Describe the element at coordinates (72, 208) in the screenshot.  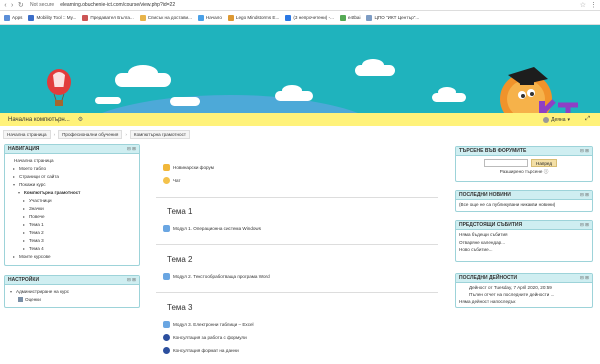
I see `nav-tree-item: ▸ Значки` at that location.